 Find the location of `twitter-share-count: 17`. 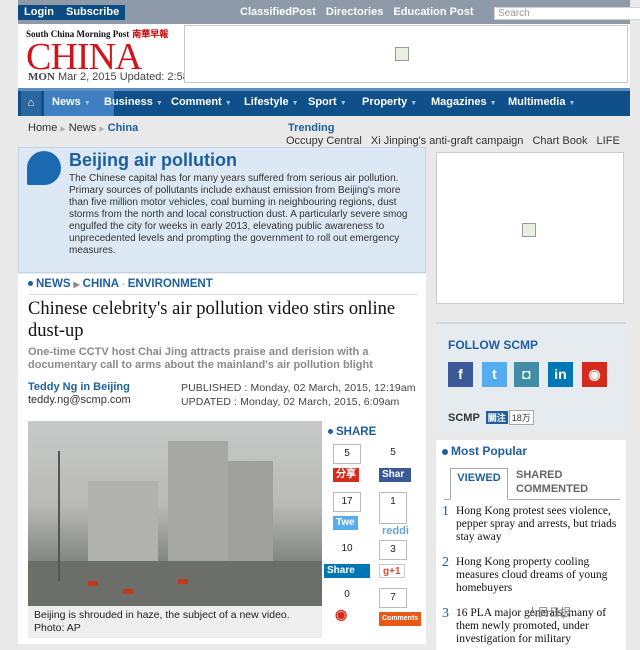

twitter-share-count: 17 is located at coordinates (347, 502).